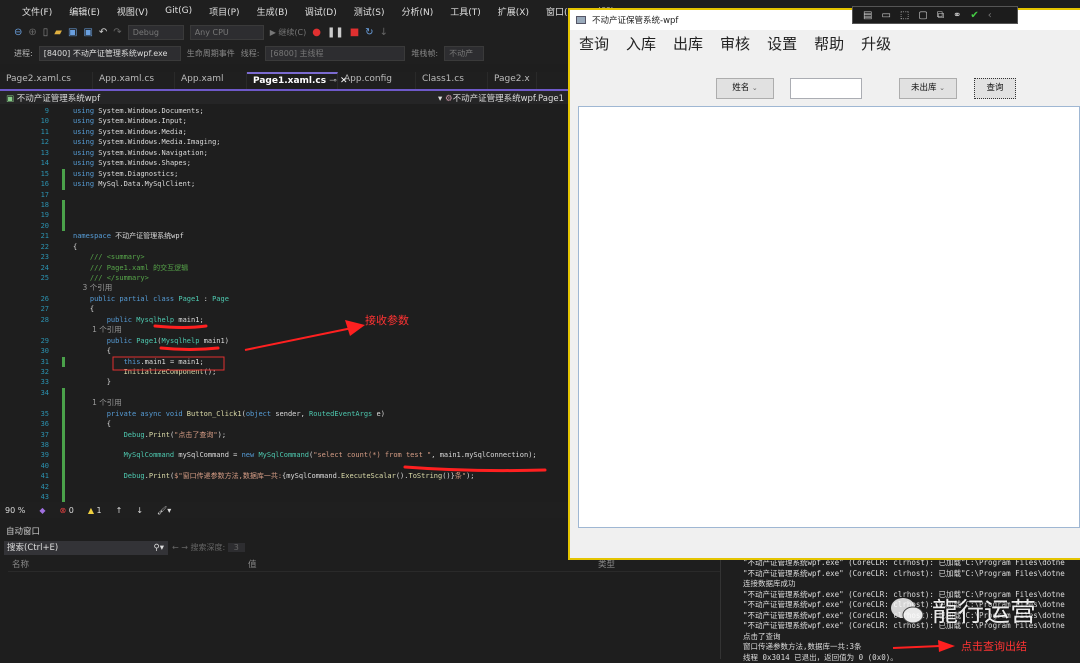  What do you see at coordinates (782, 43) in the screenshot?
I see `wpf-menu-settings: 设置` at bounding box center [782, 43].